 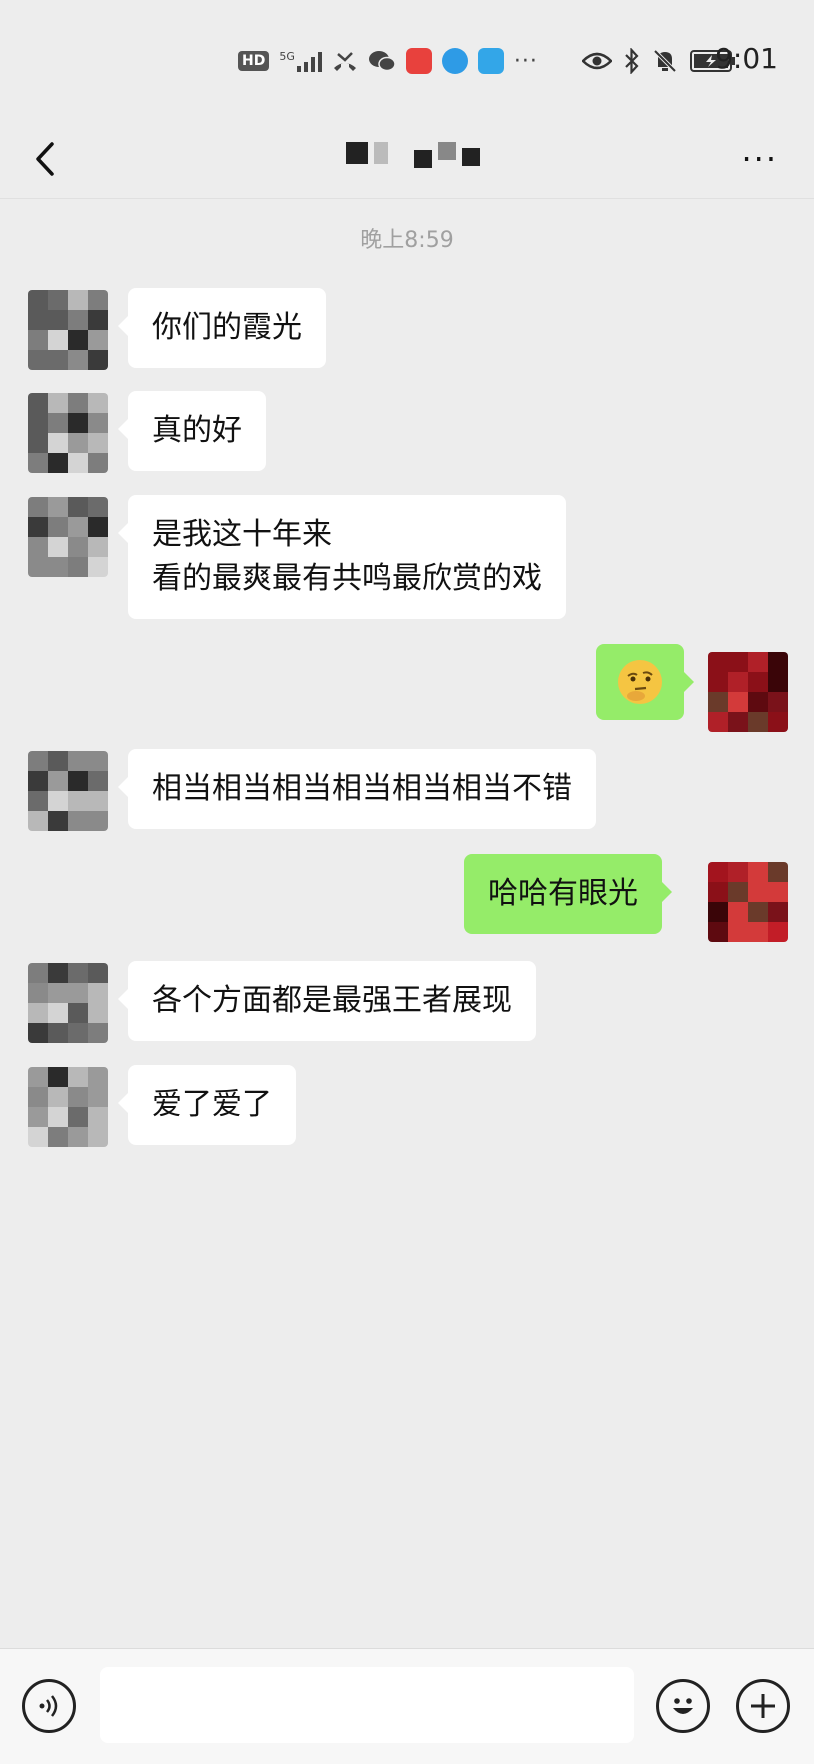 What do you see at coordinates (597, 61) in the screenshot?
I see `eye-icon` at bounding box center [597, 61].